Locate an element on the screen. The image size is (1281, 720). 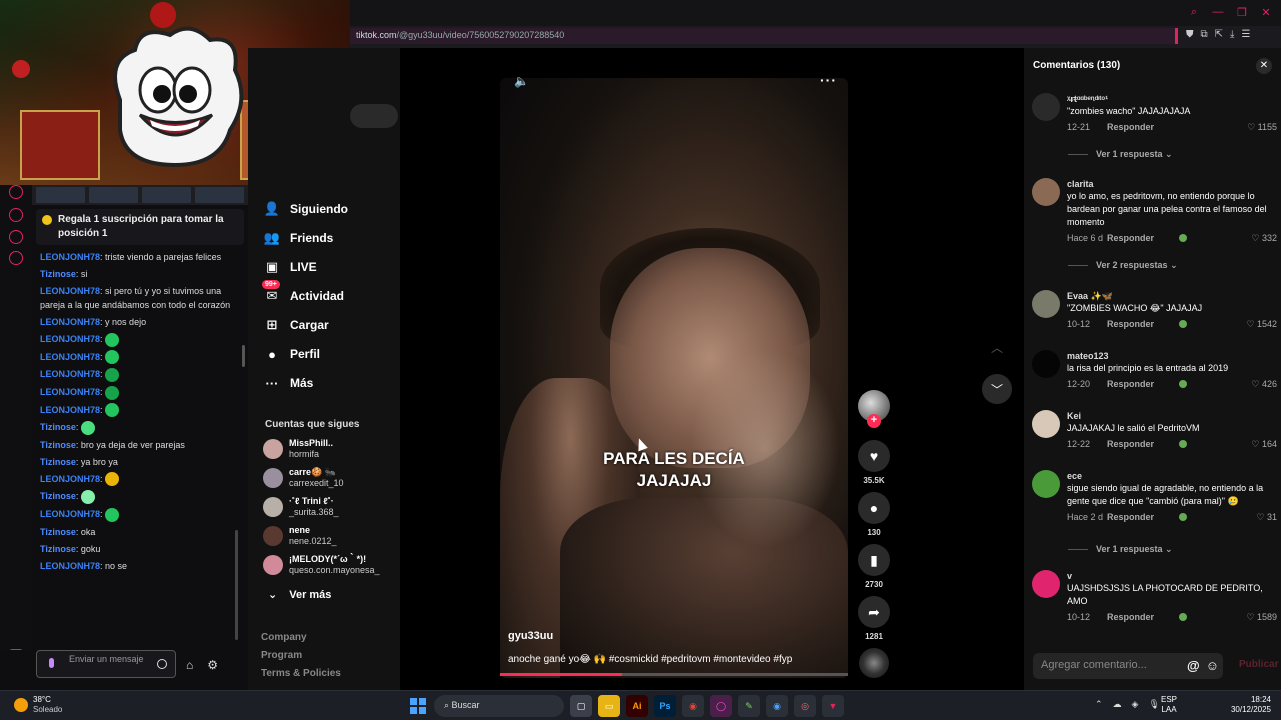
task-view-icon: ▢ is located at coordinates (581, 706).